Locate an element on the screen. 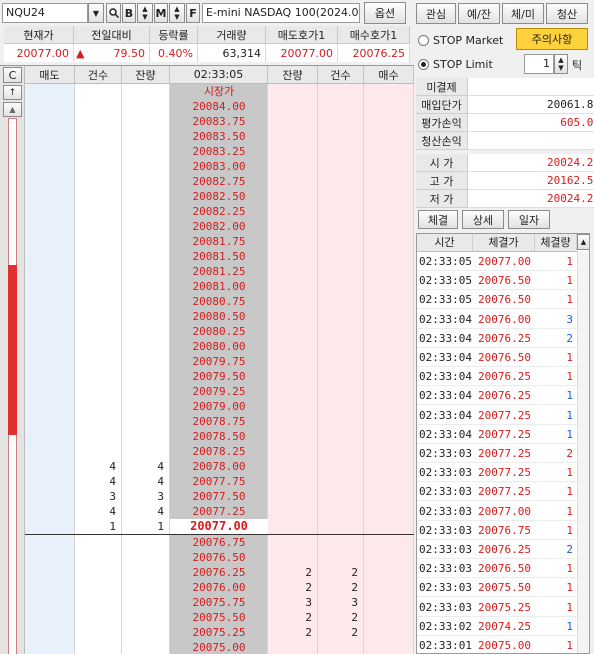 The image size is (594, 654). price-level: 20079.50 is located at coordinates (219, 376).